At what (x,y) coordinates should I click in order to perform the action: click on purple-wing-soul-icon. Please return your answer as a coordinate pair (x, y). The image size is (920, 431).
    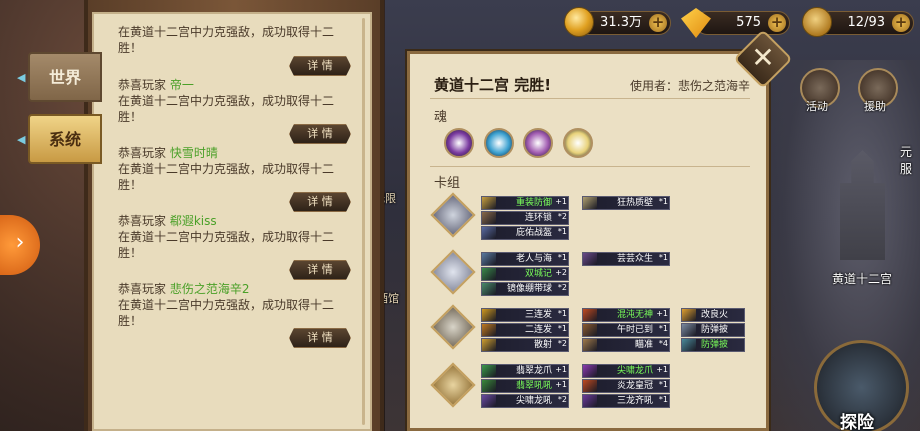
    Looking at the image, I should click on (459, 143).